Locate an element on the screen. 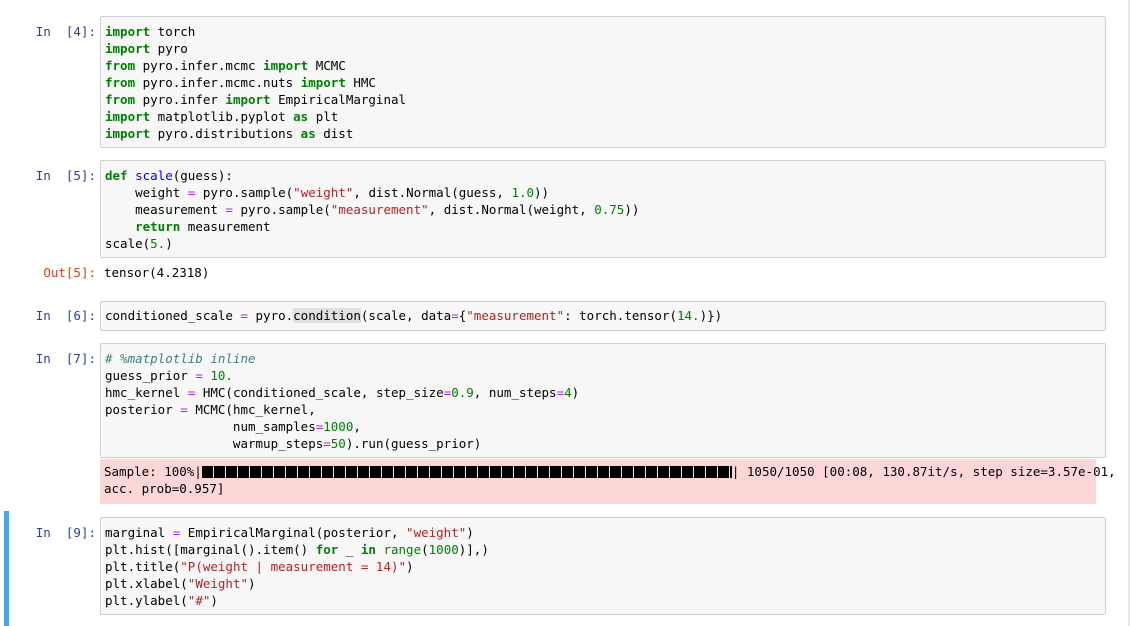 The width and height of the screenshot is (1130, 626). output-value: tensor(4.2318) is located at coordinates (157, 272).